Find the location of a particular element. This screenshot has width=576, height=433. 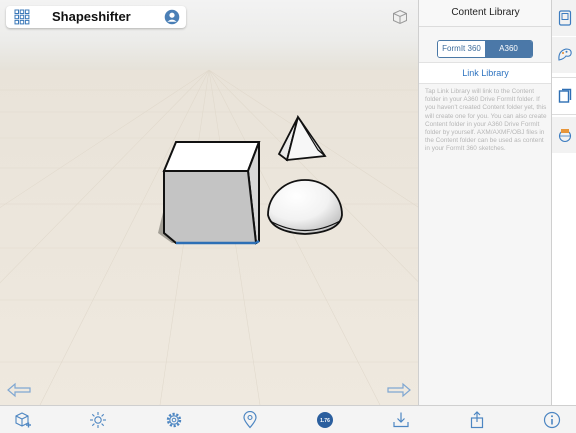

side-tab-bar is located at coordinates (563, 202).